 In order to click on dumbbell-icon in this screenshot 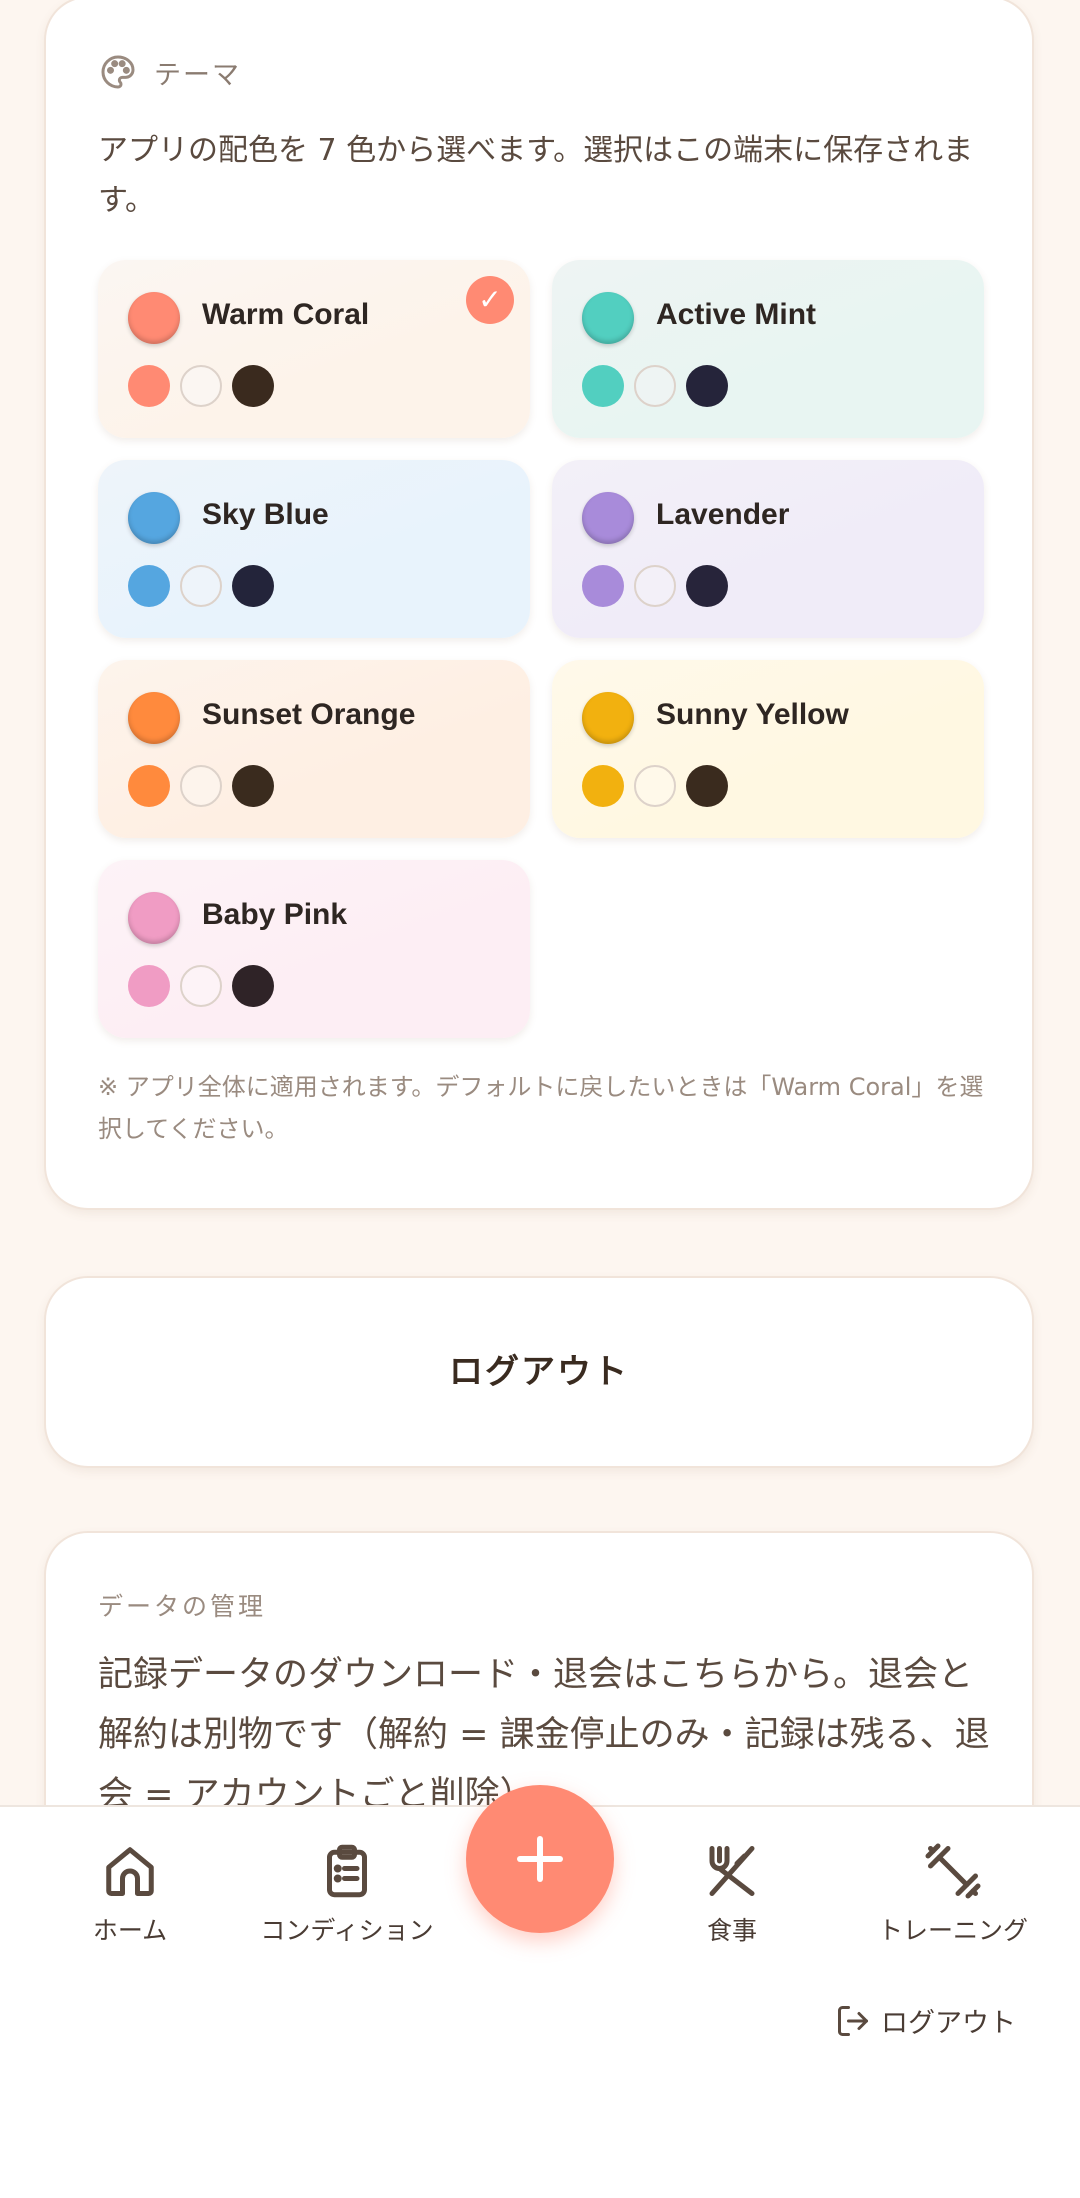, I will do `click(953, 1871)`.